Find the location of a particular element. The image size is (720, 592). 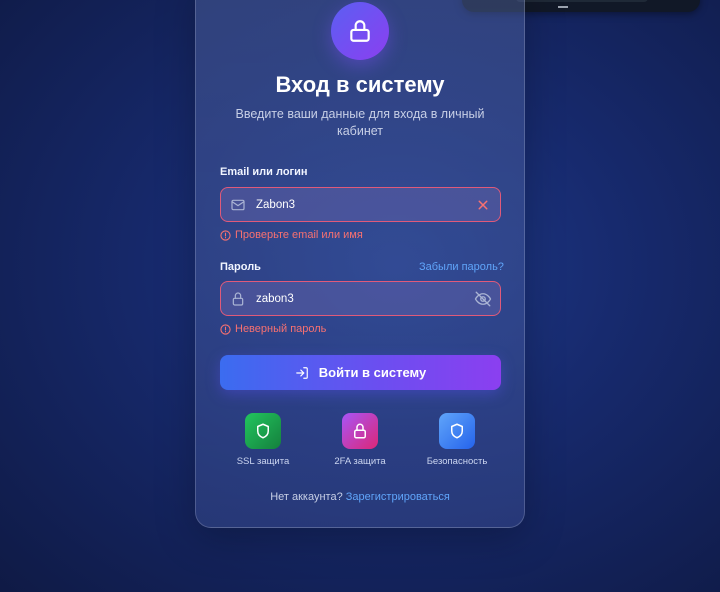

feature-2fa: 2FA защита is located at coordinates (360, 440).